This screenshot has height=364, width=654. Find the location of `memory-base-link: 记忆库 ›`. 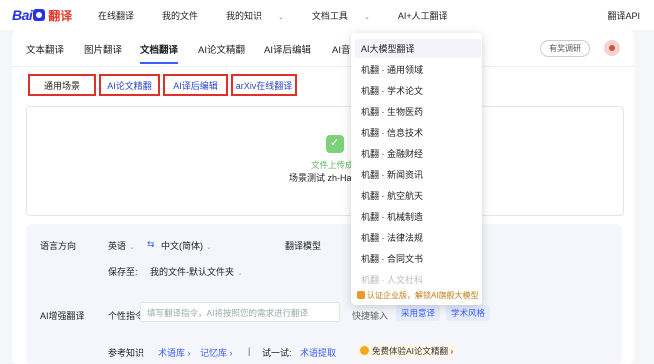

memory-base-link: 记忆库 › is located at coordinates (216, 352).